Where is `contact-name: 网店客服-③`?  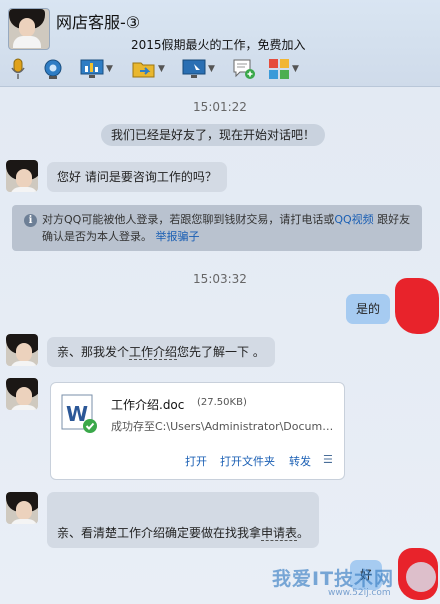
contact-name: 网店客服-③ is located at coordinates (98, 21).